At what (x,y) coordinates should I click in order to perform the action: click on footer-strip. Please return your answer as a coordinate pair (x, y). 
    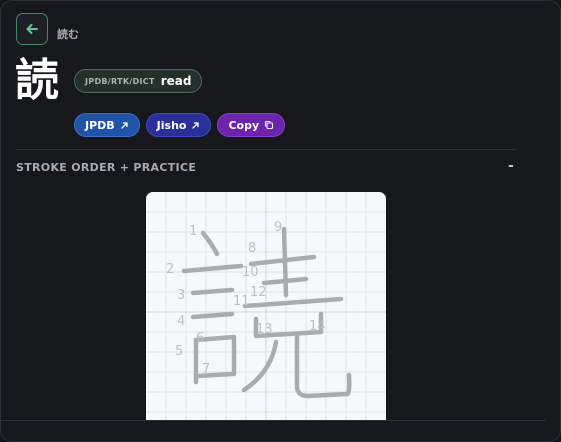
    Looking at the image, I should click on (280, 431).